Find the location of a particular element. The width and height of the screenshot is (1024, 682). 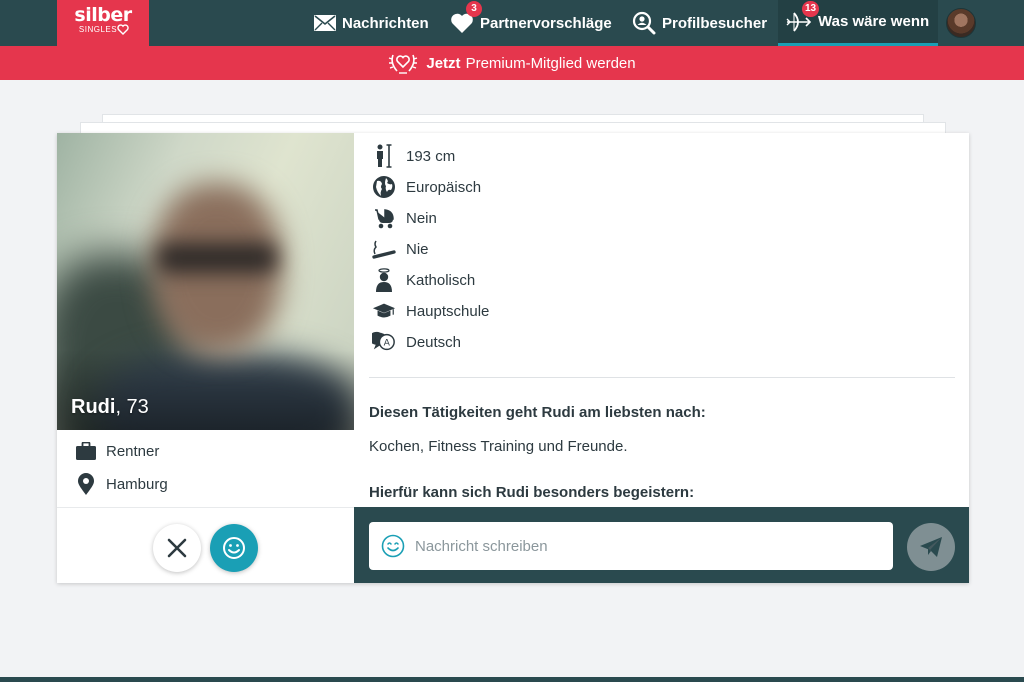

stroller-icon is located at coordinates (384, 218).